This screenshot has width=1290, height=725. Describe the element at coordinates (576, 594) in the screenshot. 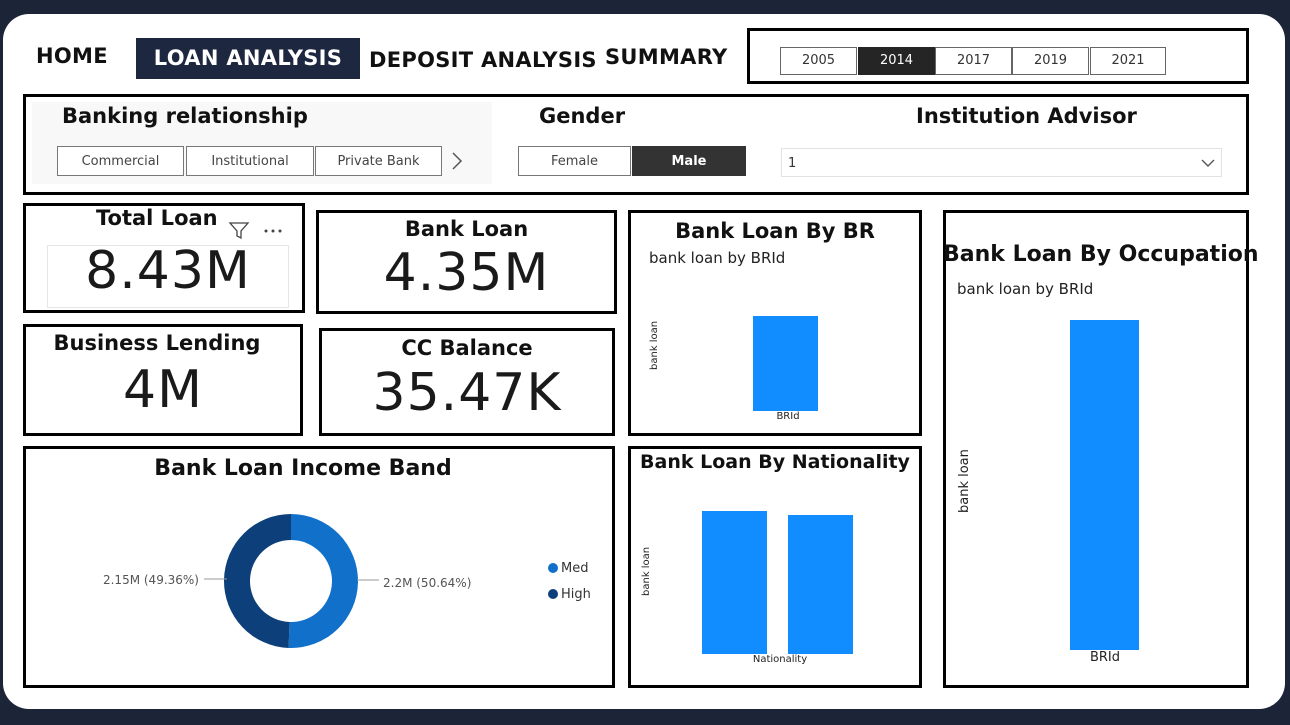

I see `legend-label-high: High` at that location.